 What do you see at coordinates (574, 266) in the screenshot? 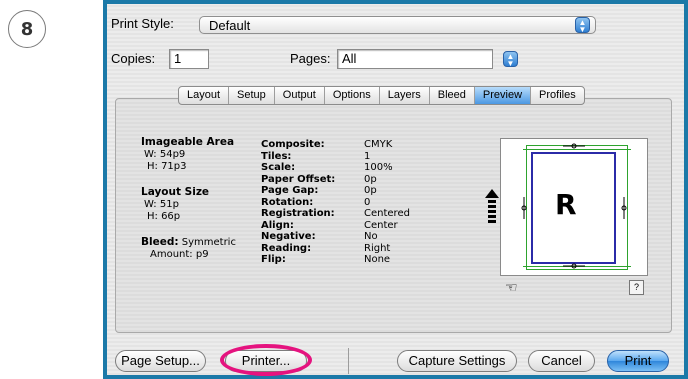
I see `crop-mark-bottom-icon` at bounding box center [574, 266].